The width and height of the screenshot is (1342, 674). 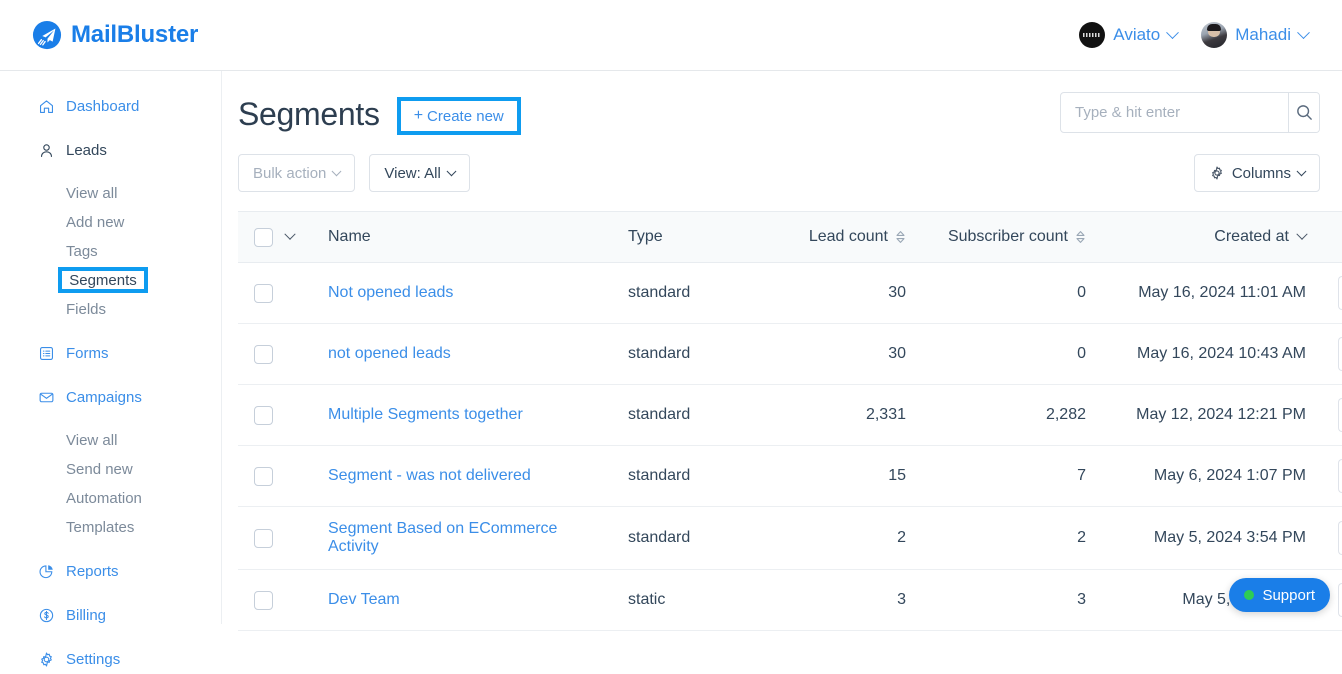 I want to click on account-switcher-aviato: Aviato, so click(x=1128, y=35).